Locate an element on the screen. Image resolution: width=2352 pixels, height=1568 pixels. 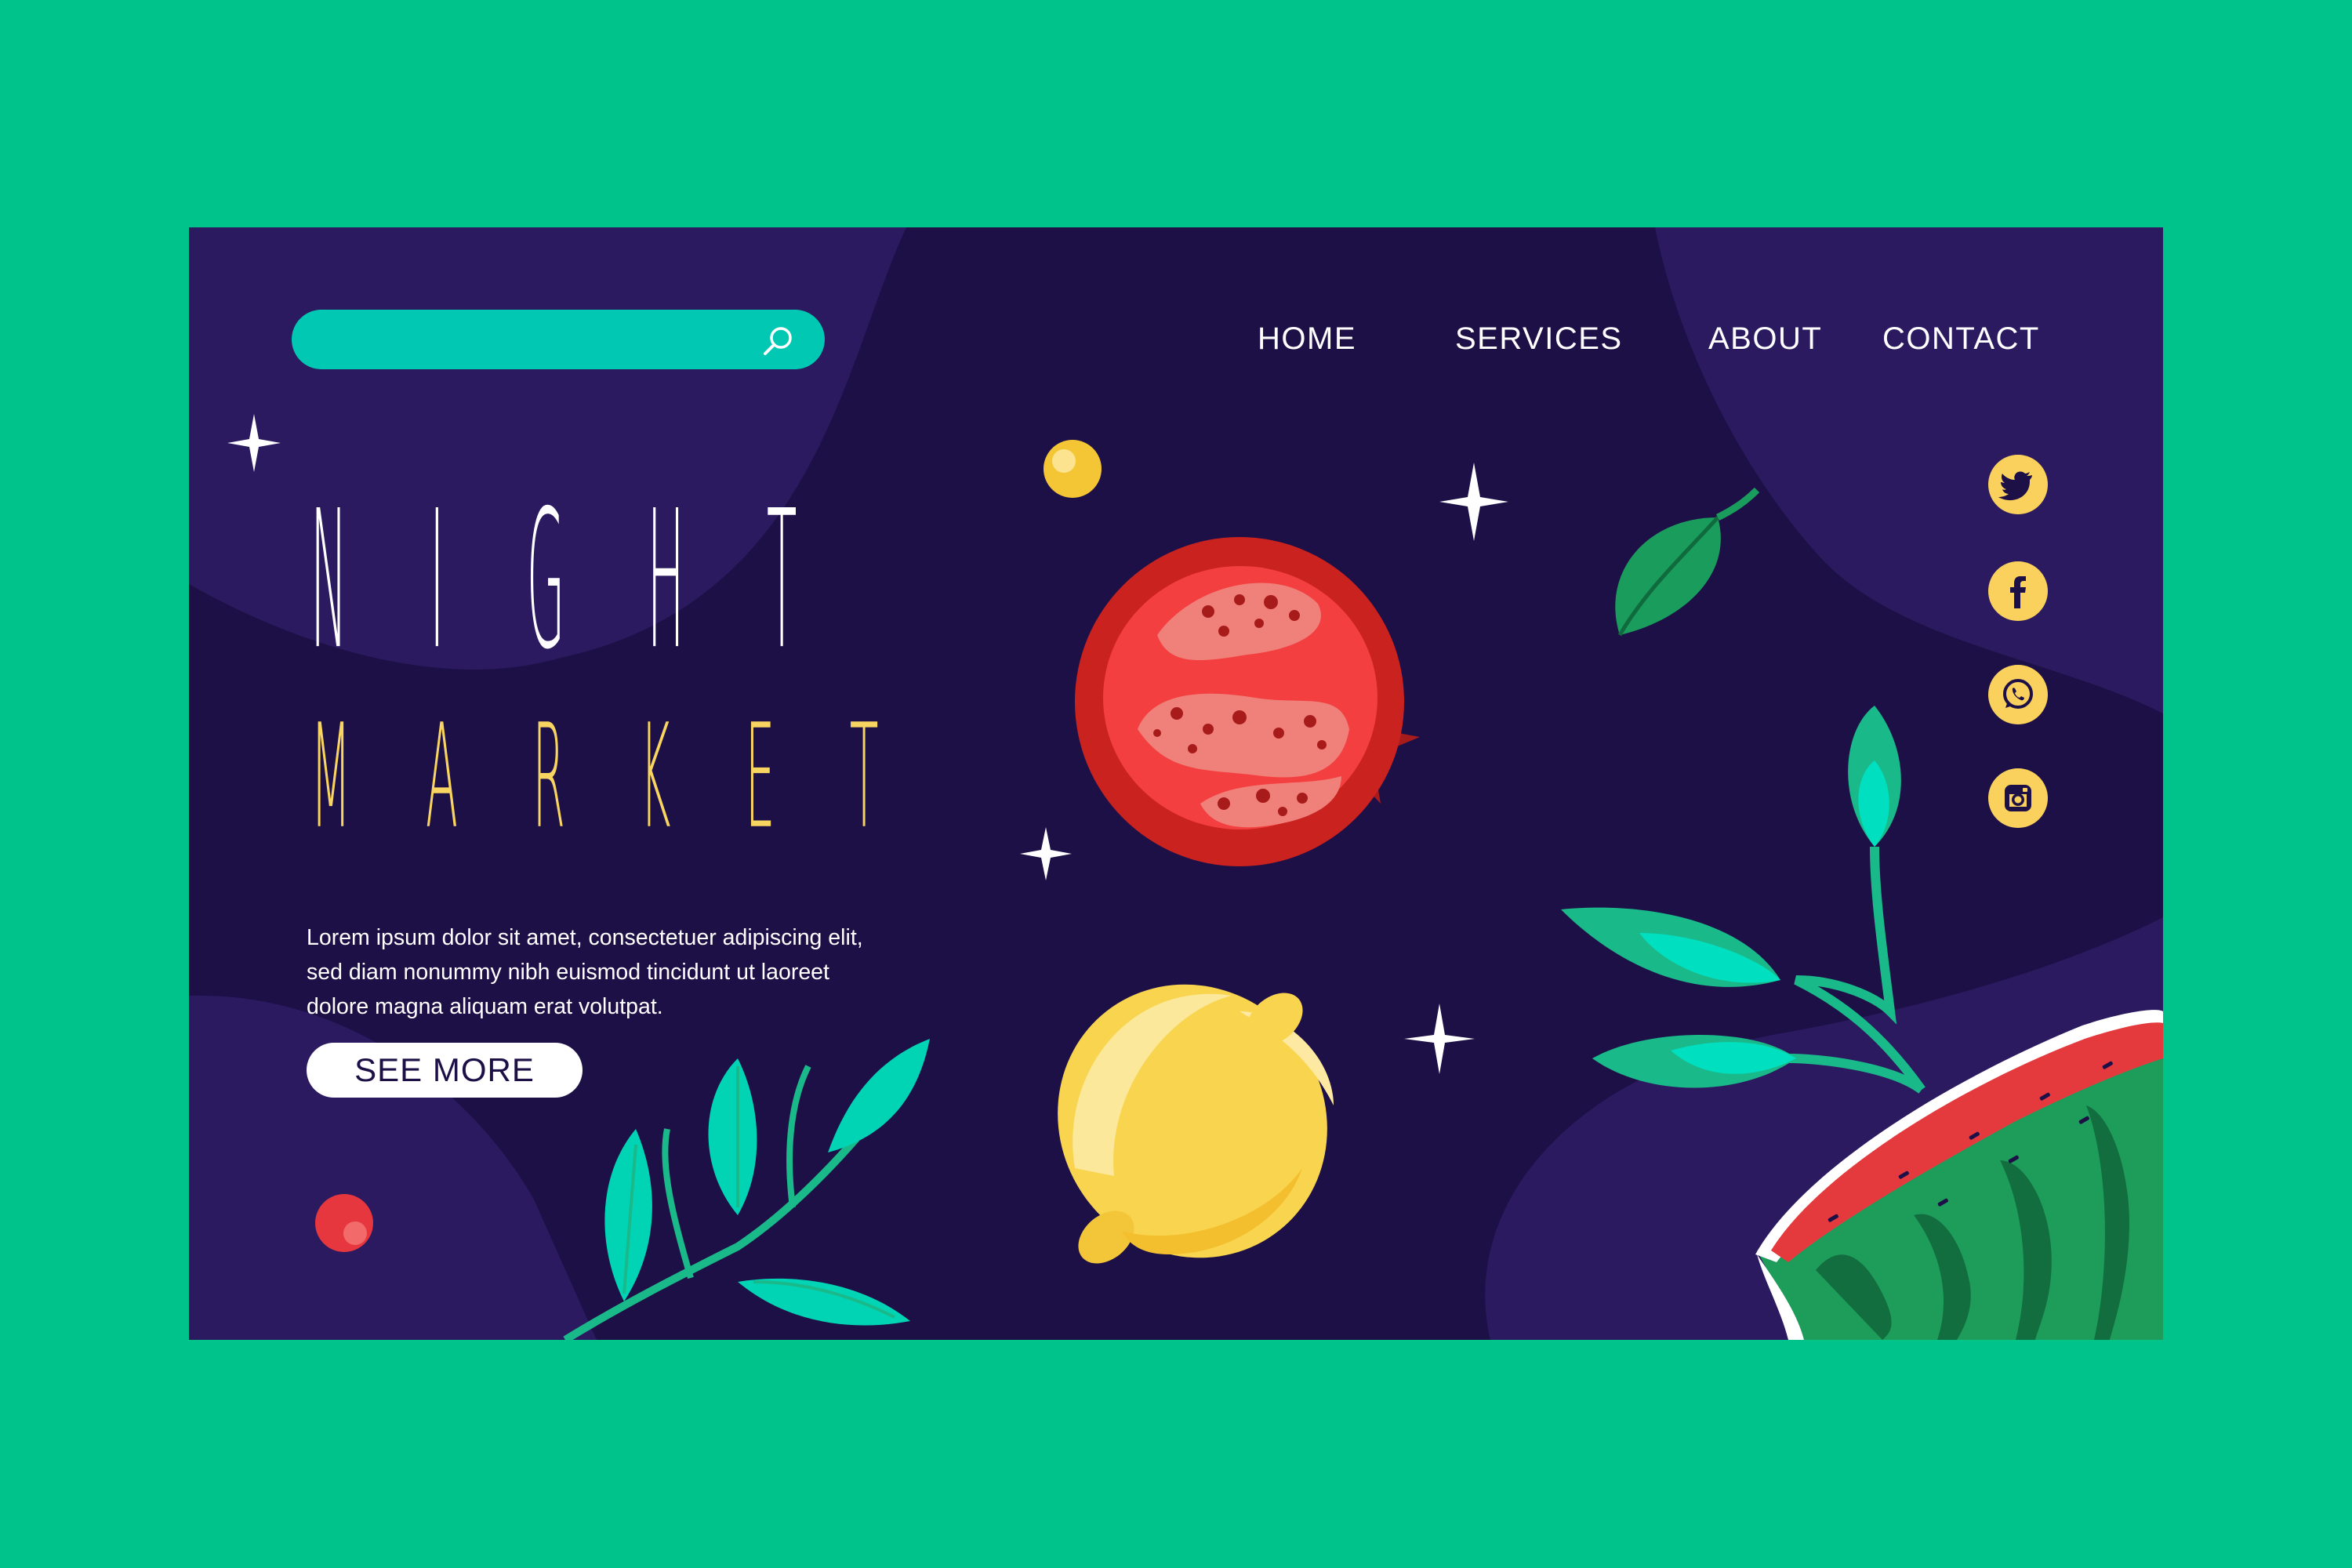
facebook-icon is located at coordinates (2018, 591).